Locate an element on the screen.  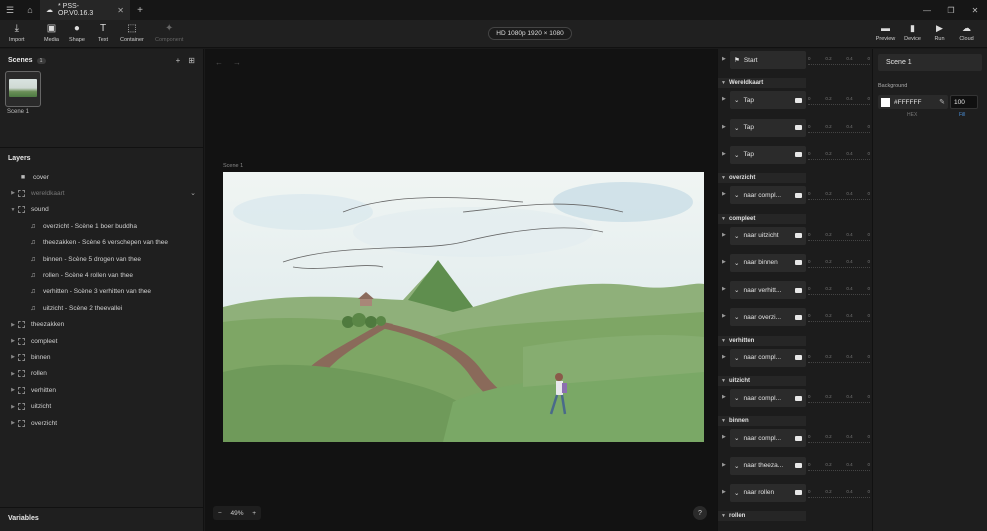
timeline-row: ▶ ⌄ Tap 0 0.2 0.4 0 is located at coordinates (795, 154).